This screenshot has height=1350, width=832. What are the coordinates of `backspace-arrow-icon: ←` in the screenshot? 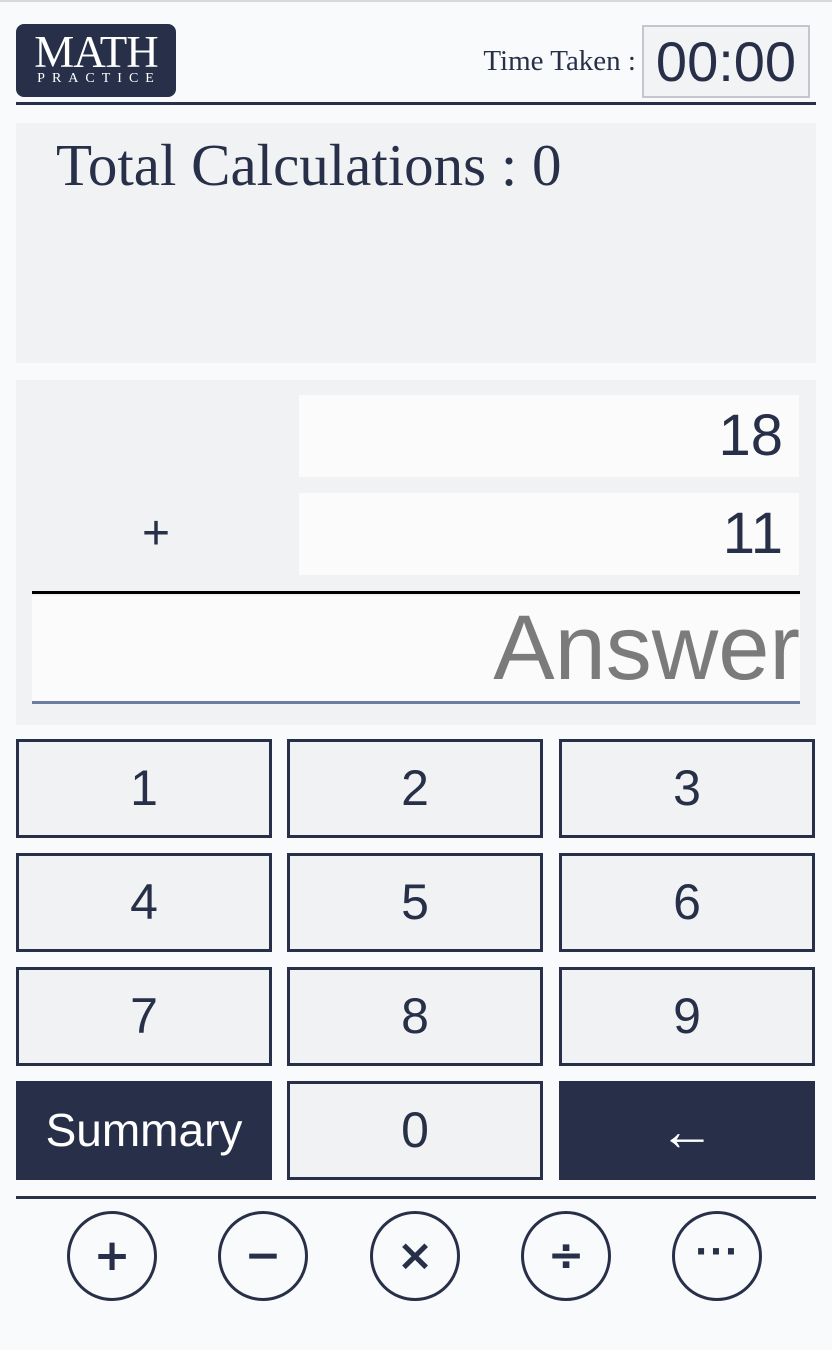 It's located at (687, 1130).